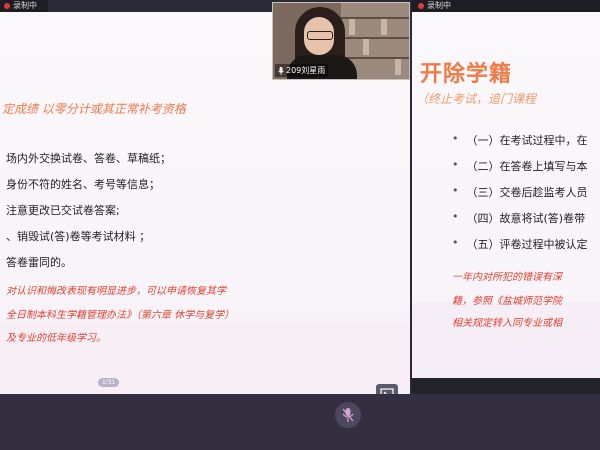 The height and width of the screenshot is (450, 600). I want to click on top-bar-left: 录制中, so click(24, 6).